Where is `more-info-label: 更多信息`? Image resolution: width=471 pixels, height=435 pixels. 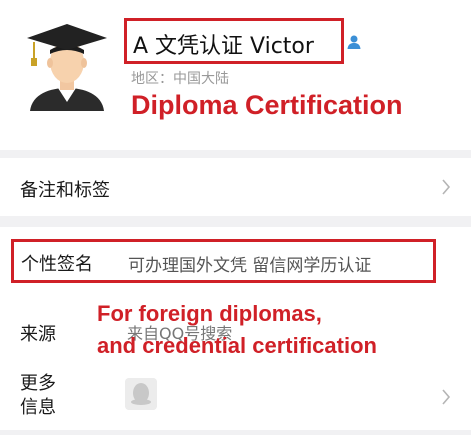
more-info-label: 更多信息 is located at coordinates (38, 395).